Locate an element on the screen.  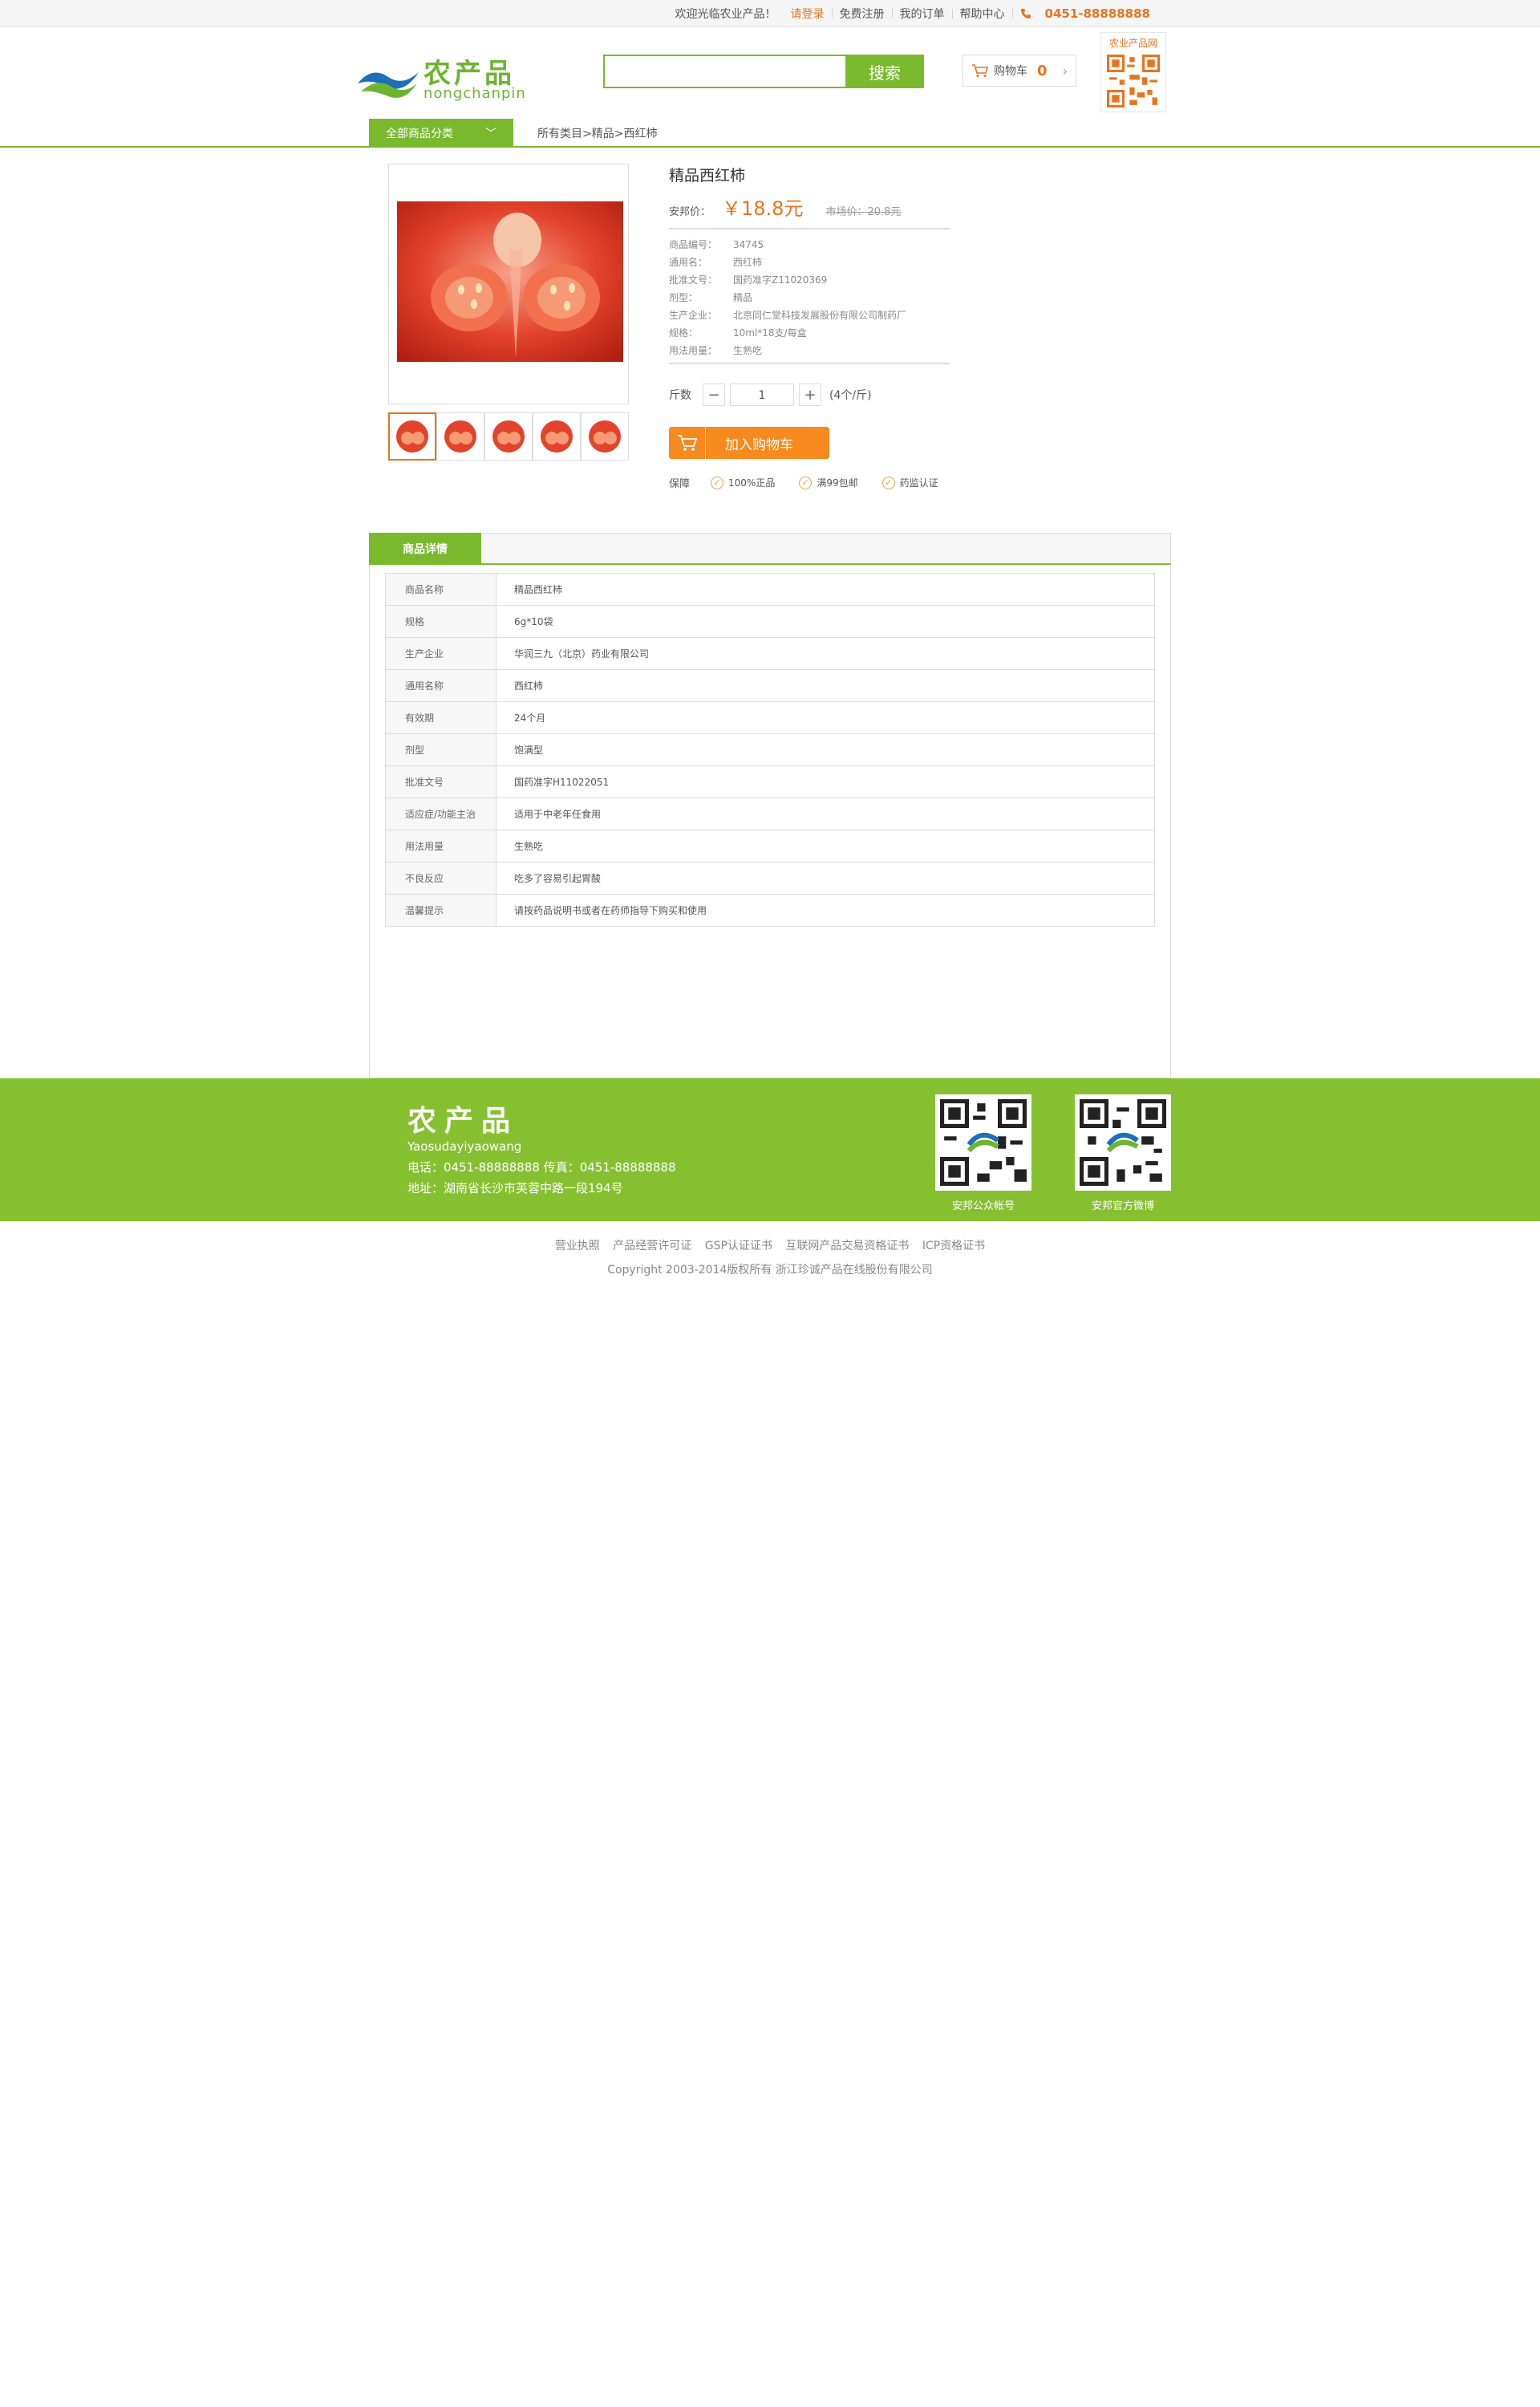
spec-value: 34745 is located at coordinates (748, 244).